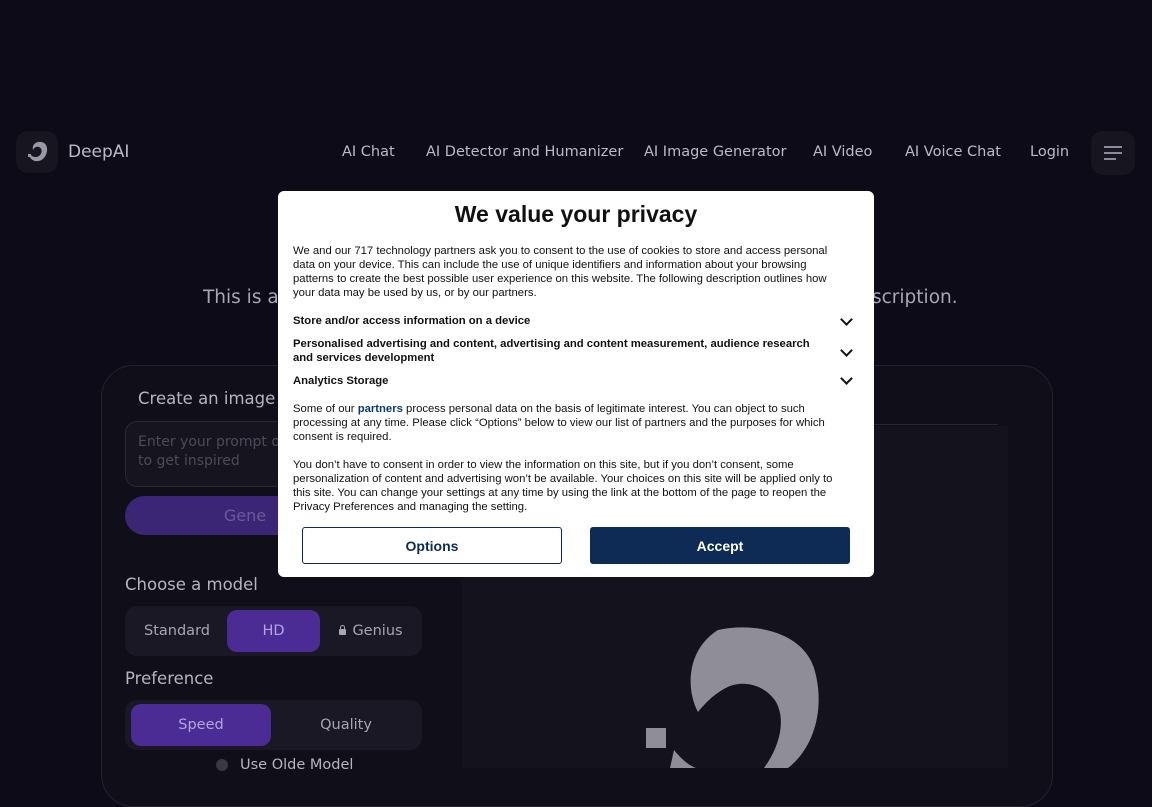 Image resolution: width=1152 pixels, height=807 pixels. I want to click on olde-model-label: Use Olde Model, so click(297, 765).